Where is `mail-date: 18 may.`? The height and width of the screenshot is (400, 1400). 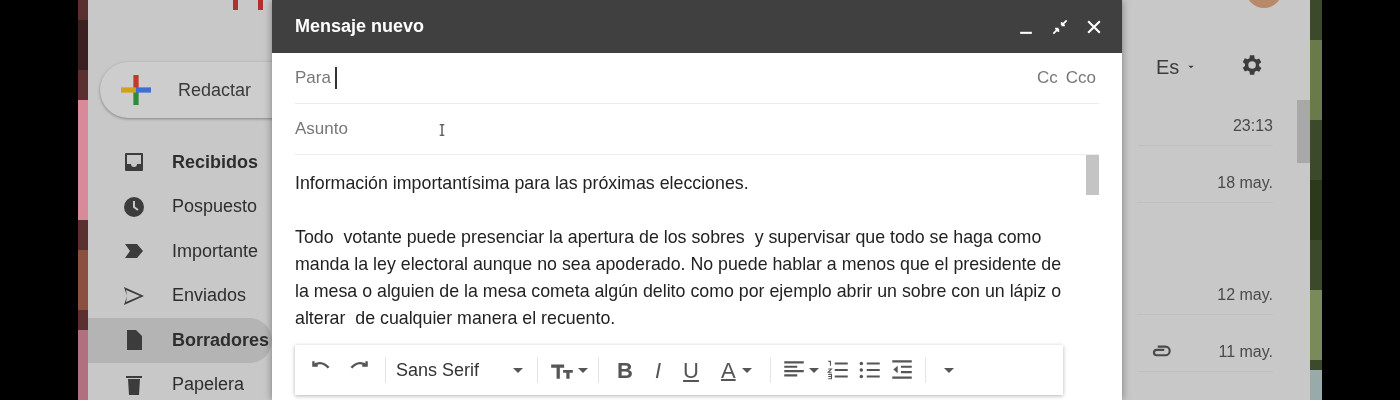
mail-date: 18 may. is located at coordinates (1245, 182).